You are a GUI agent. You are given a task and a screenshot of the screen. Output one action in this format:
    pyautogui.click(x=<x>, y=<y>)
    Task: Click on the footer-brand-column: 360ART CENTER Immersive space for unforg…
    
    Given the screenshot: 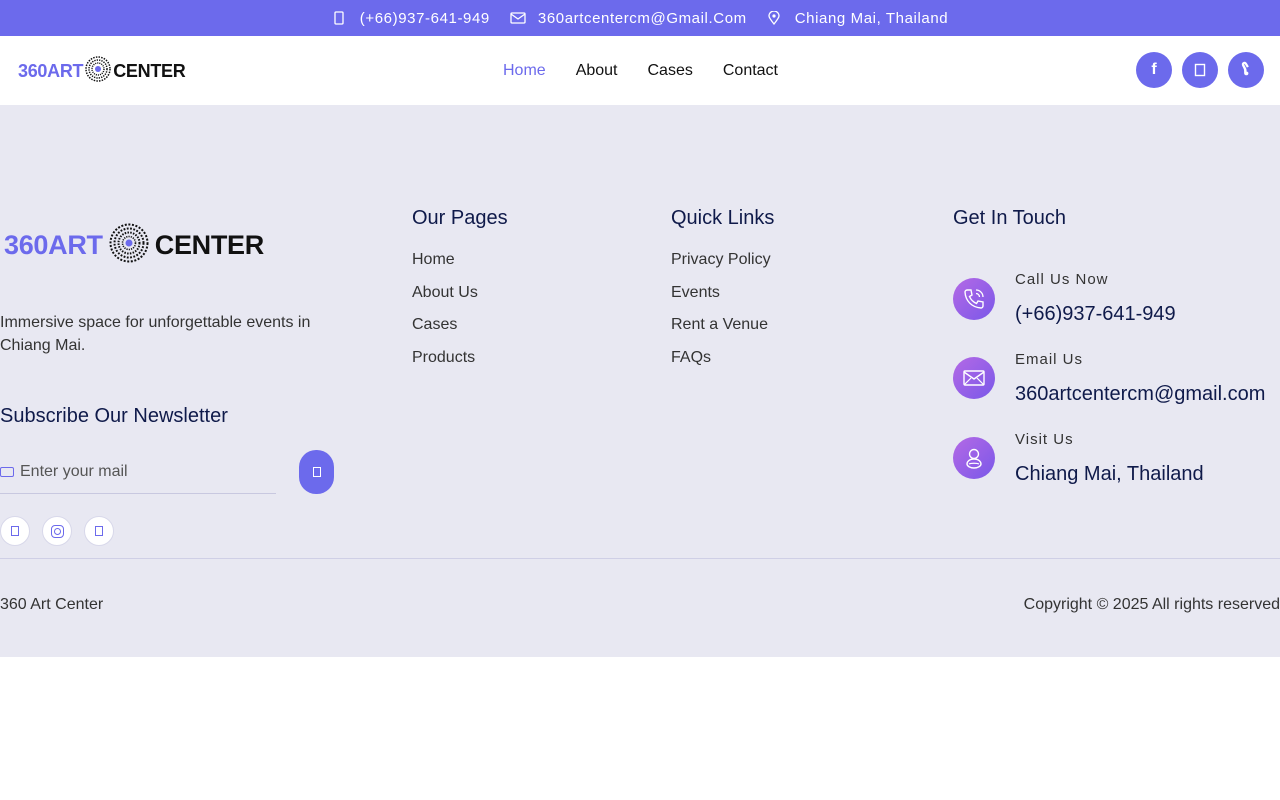 What is the action you would take?
    pyautogui.click(x=170, y=384)
    